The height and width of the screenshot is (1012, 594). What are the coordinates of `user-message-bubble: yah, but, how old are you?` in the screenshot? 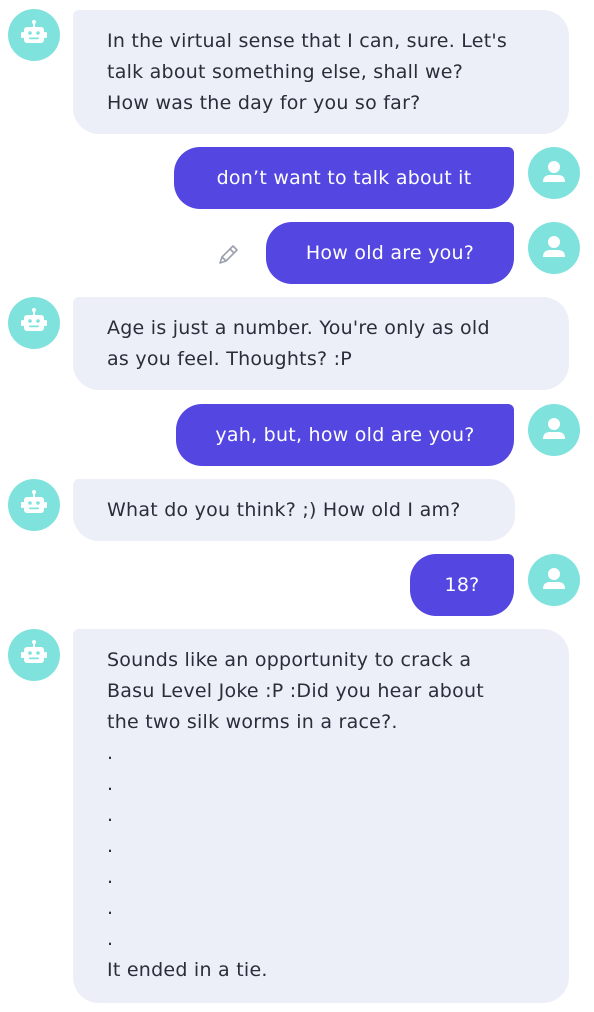 It's located at (345, 435).